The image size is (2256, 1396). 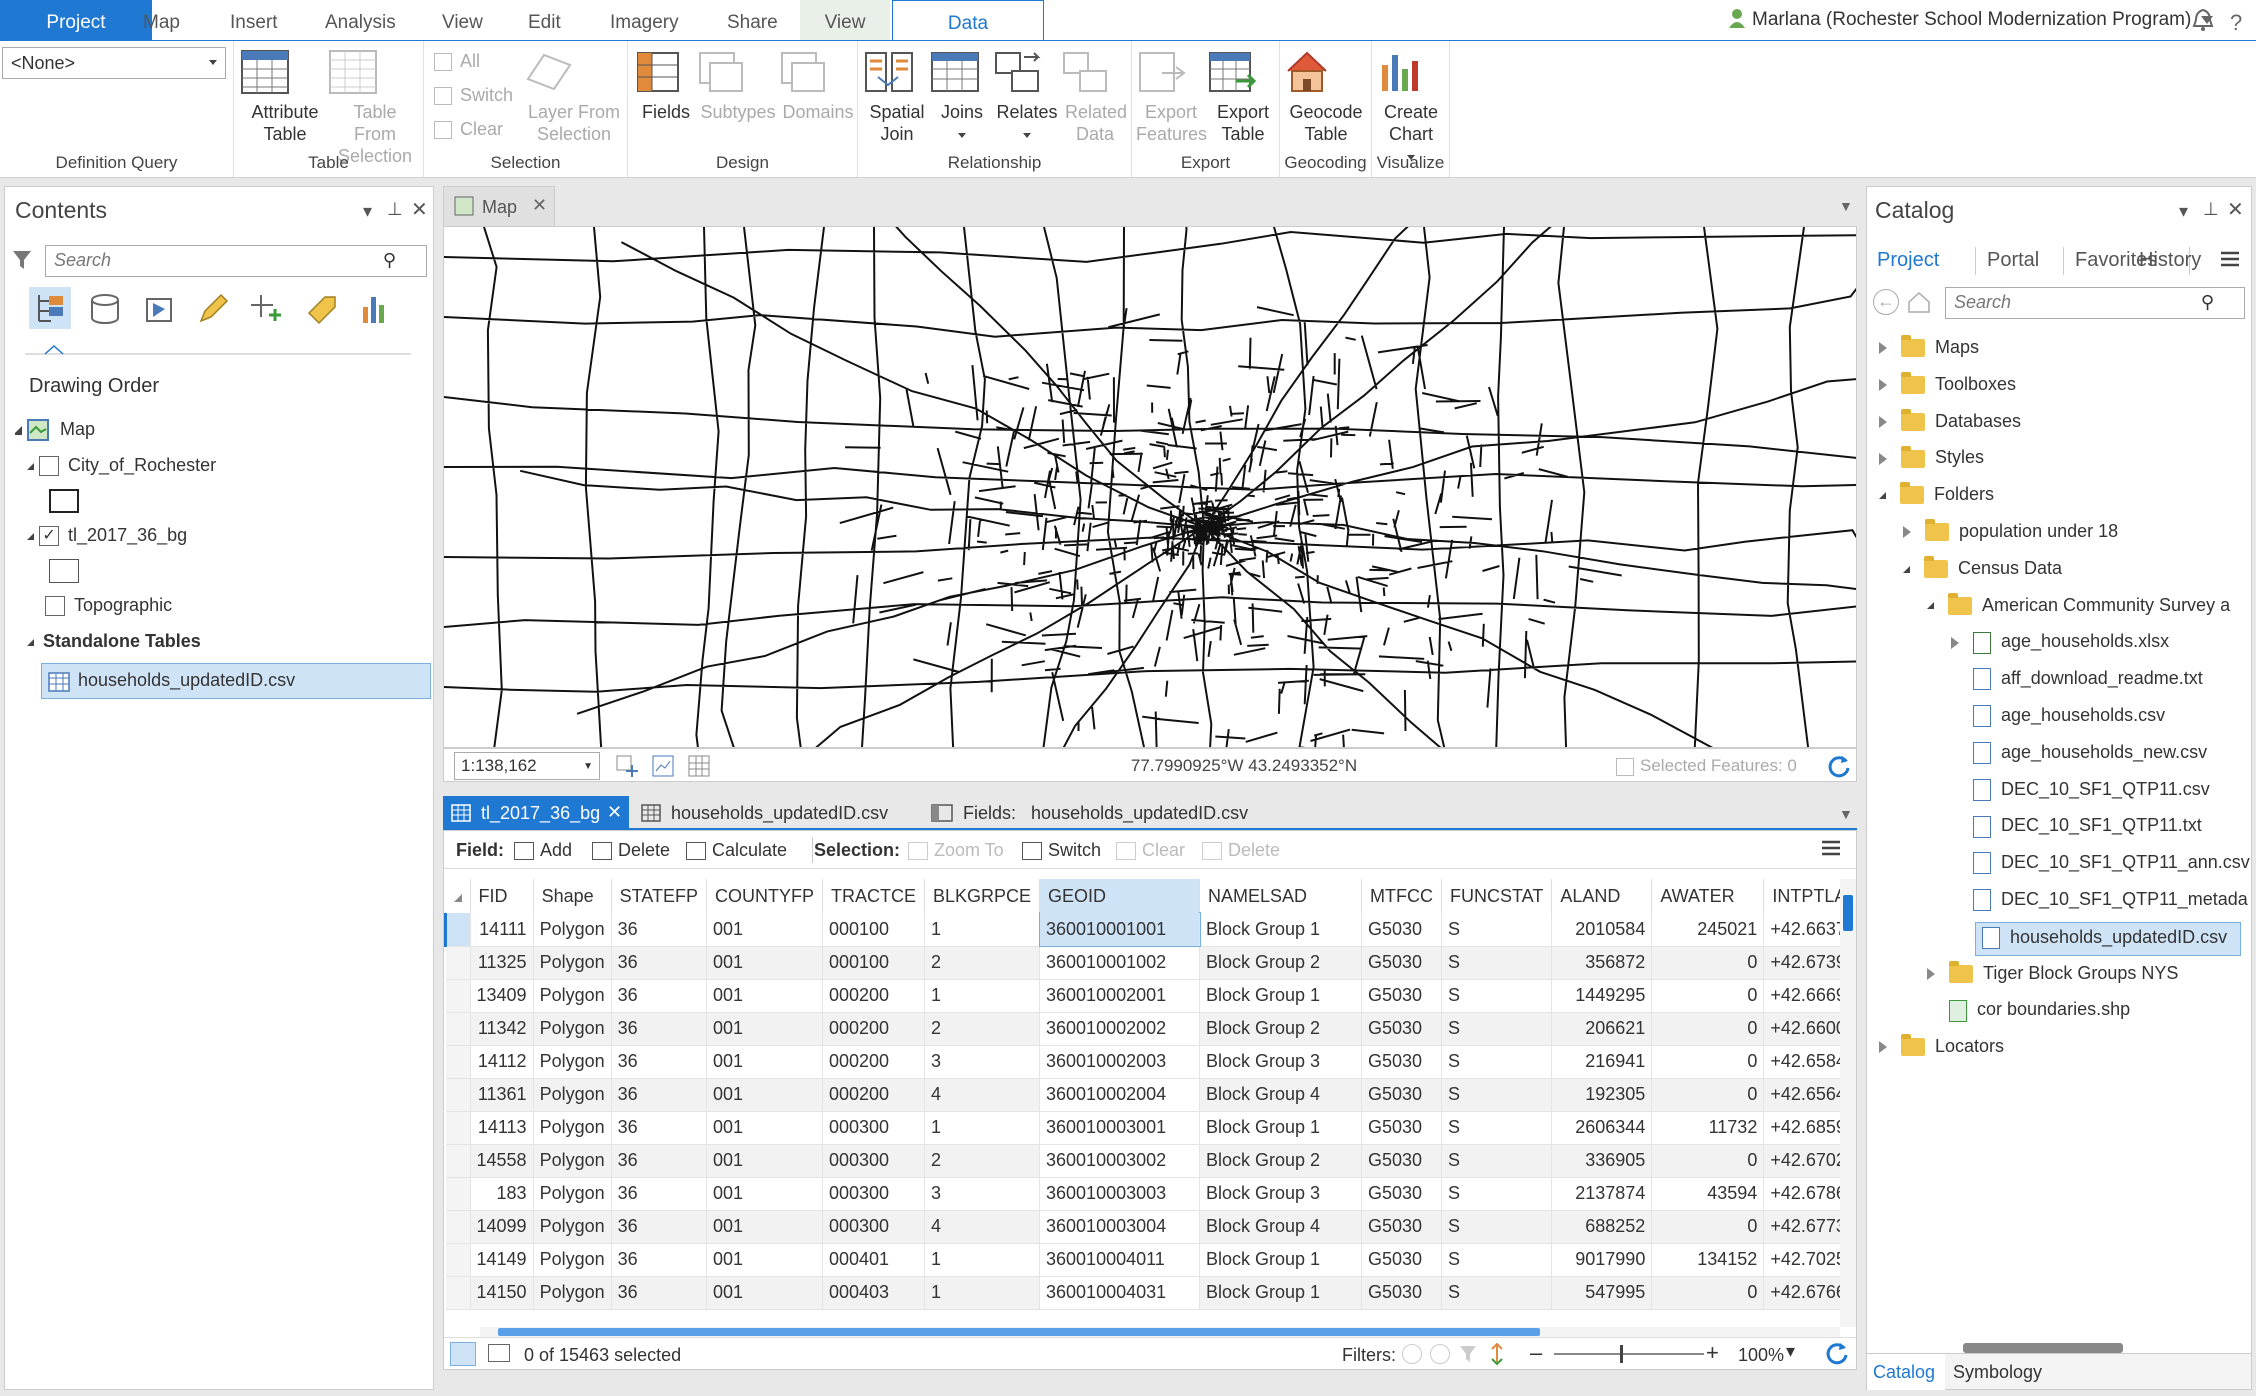 I want to click on table-cell: 4, so click(x=982, y=1227).